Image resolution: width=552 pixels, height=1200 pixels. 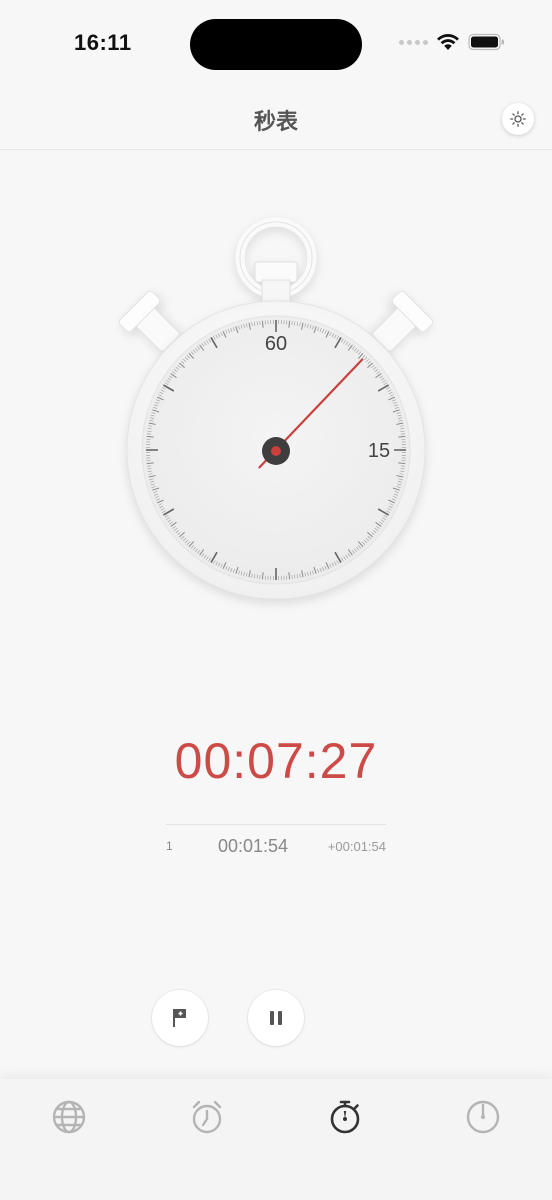 What do you see at coordinates (103, 42) in the screenshot?
I see `status-time: 16:11` at bounding box center [103, 42].